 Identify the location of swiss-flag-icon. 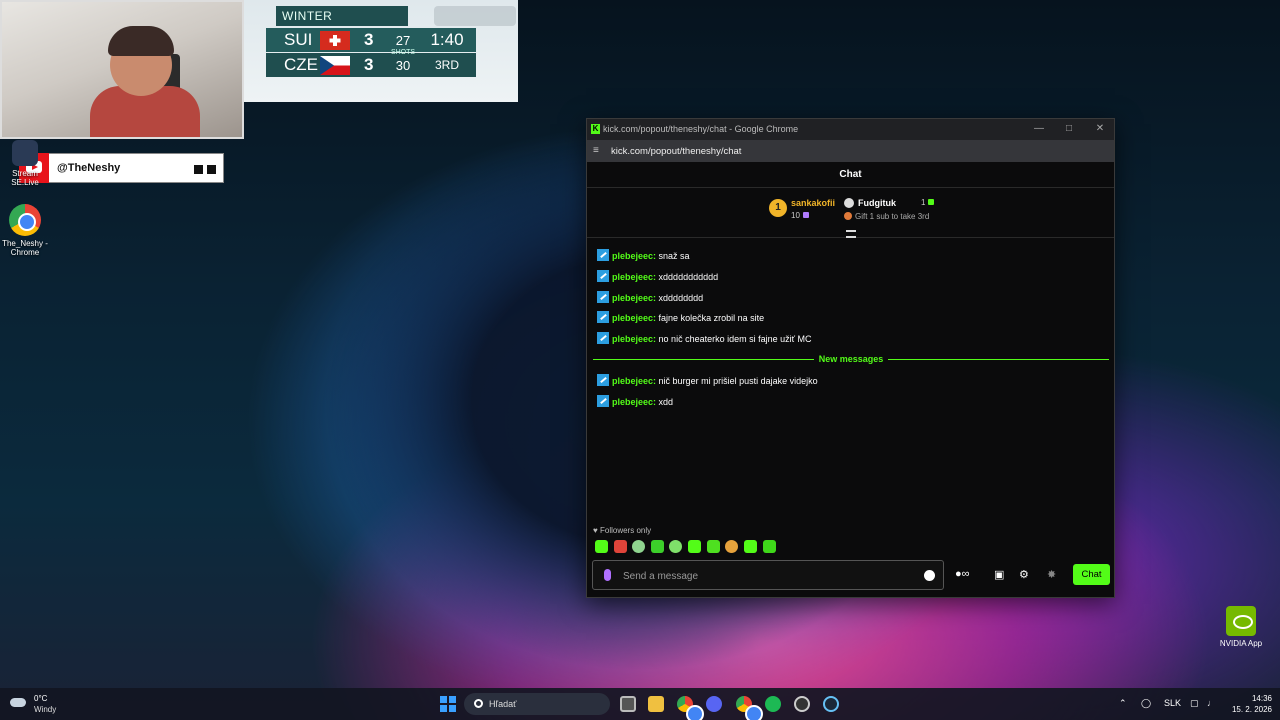
(335, 40).